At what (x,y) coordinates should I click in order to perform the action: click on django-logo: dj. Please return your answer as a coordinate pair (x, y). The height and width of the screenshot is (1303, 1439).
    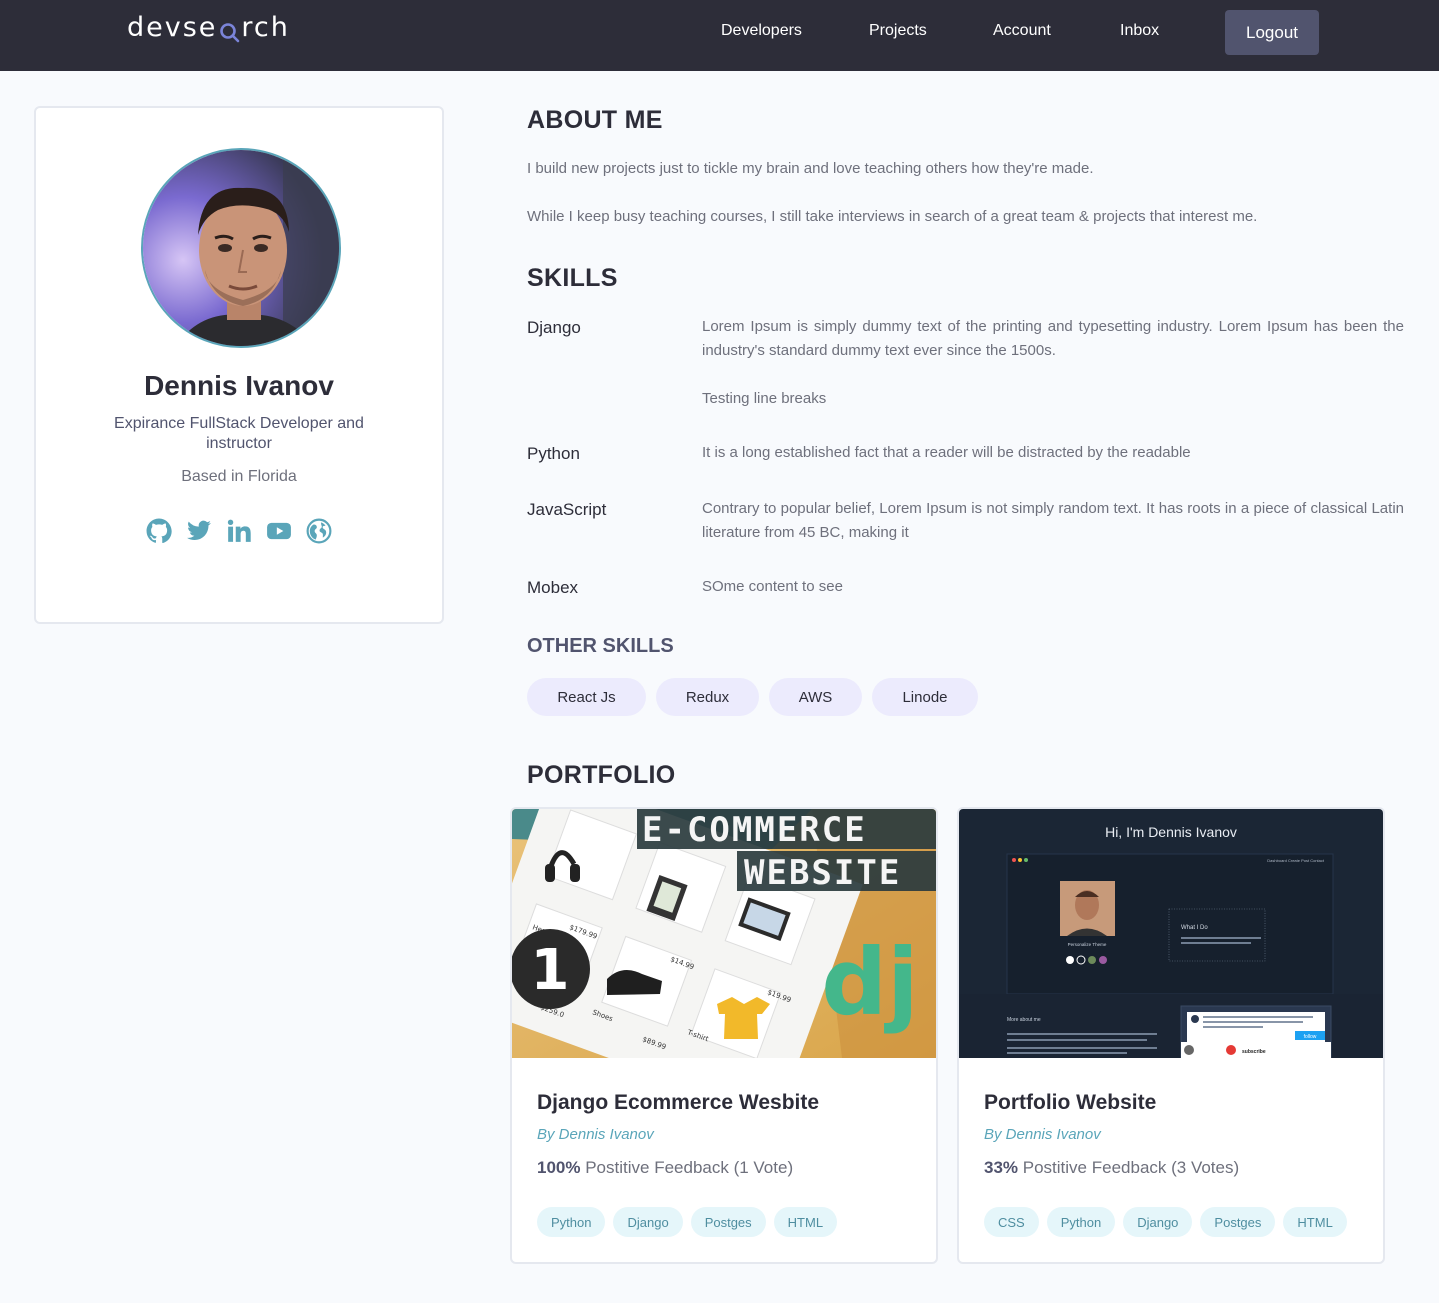
    Looking at the image, I should click on (869, 982).